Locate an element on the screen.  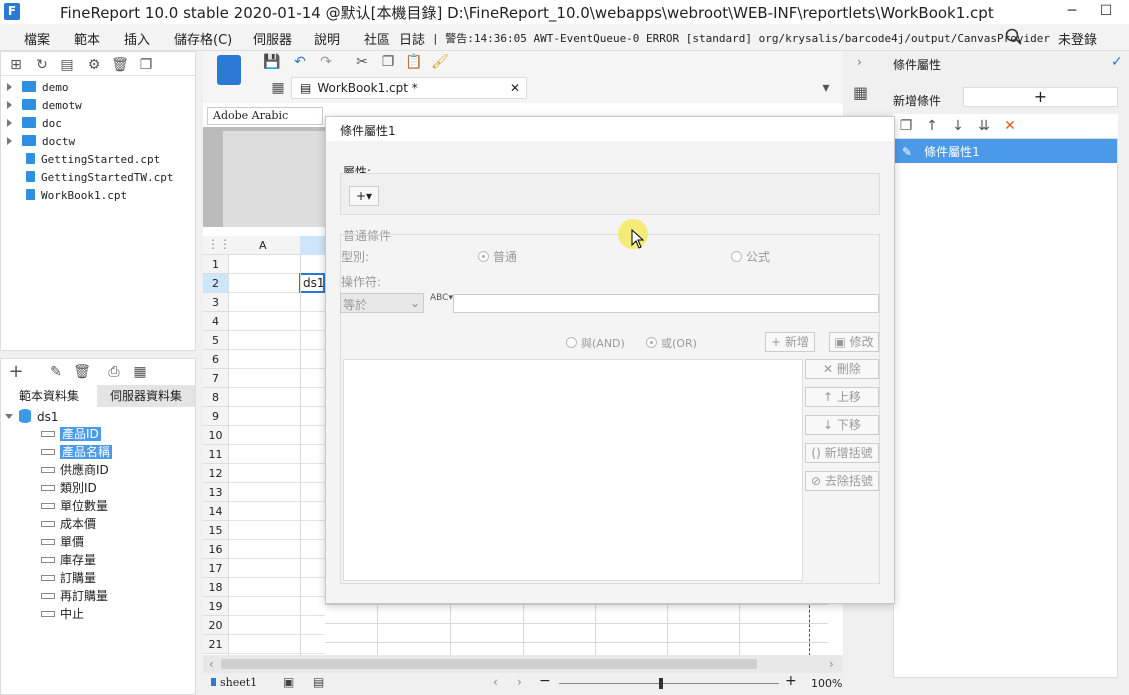
tree-folder: demo is located at coordinates (35, 88).